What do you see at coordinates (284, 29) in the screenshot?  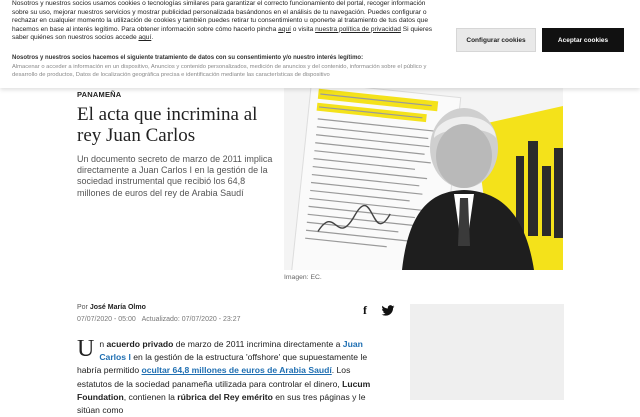 I see `cookie-info-link: aquí` at bounding box center [284, 29].